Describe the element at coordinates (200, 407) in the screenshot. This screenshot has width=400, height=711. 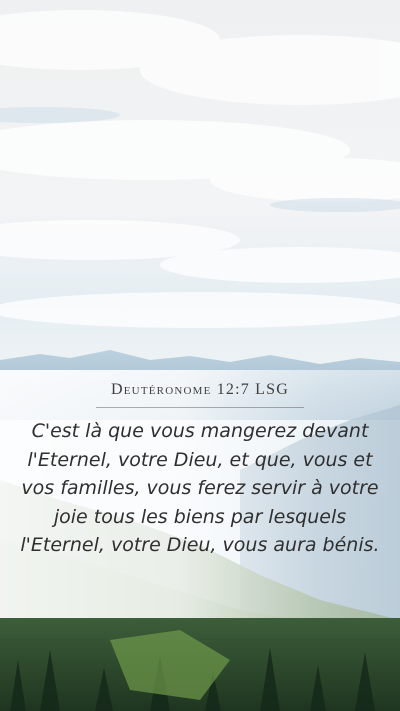
I see `reference-divider` at that location.